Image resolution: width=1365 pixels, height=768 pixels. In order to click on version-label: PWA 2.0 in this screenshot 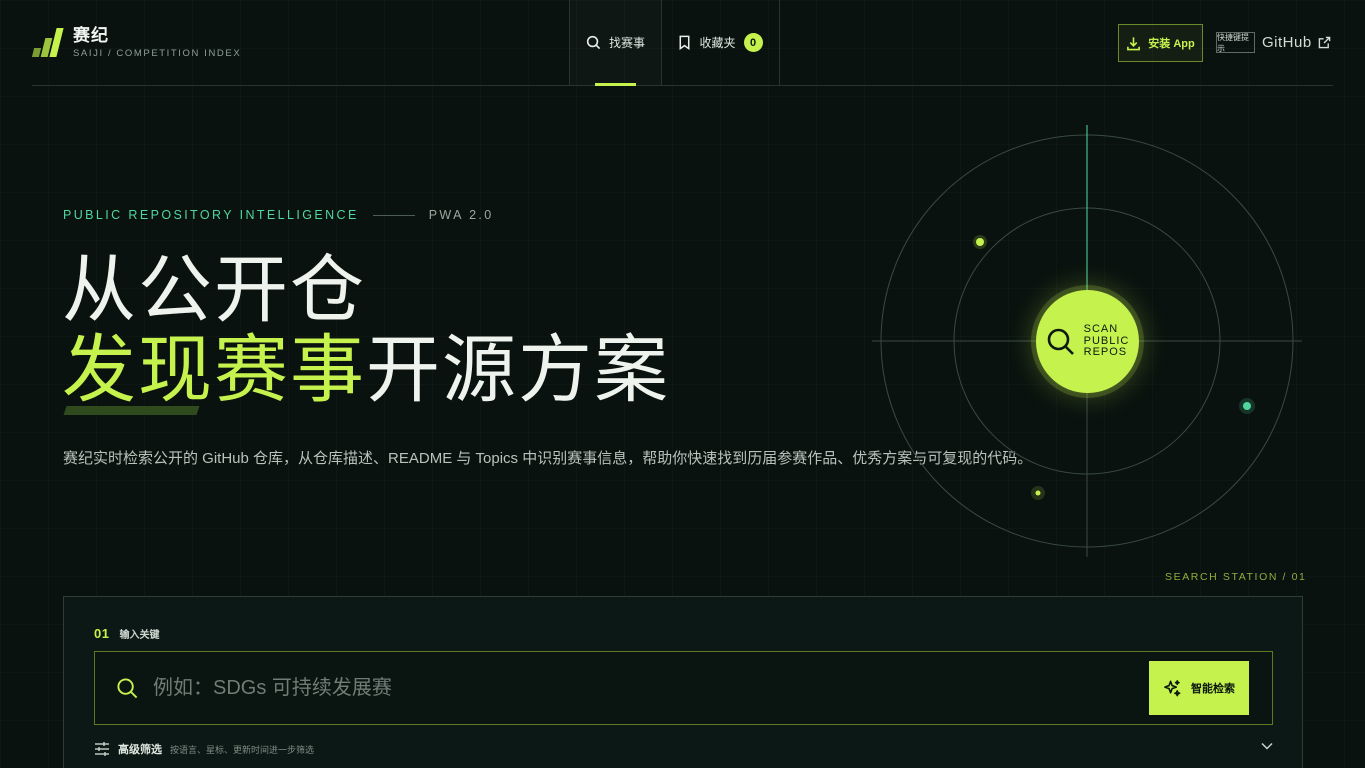, I will do `click(461, 215)`.